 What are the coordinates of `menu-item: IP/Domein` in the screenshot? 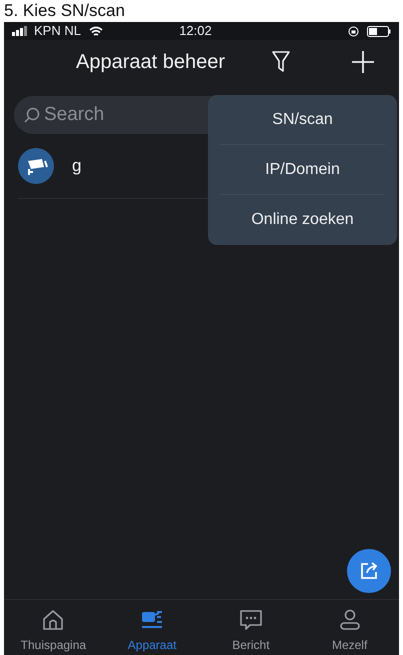 It's located at (302, 170).